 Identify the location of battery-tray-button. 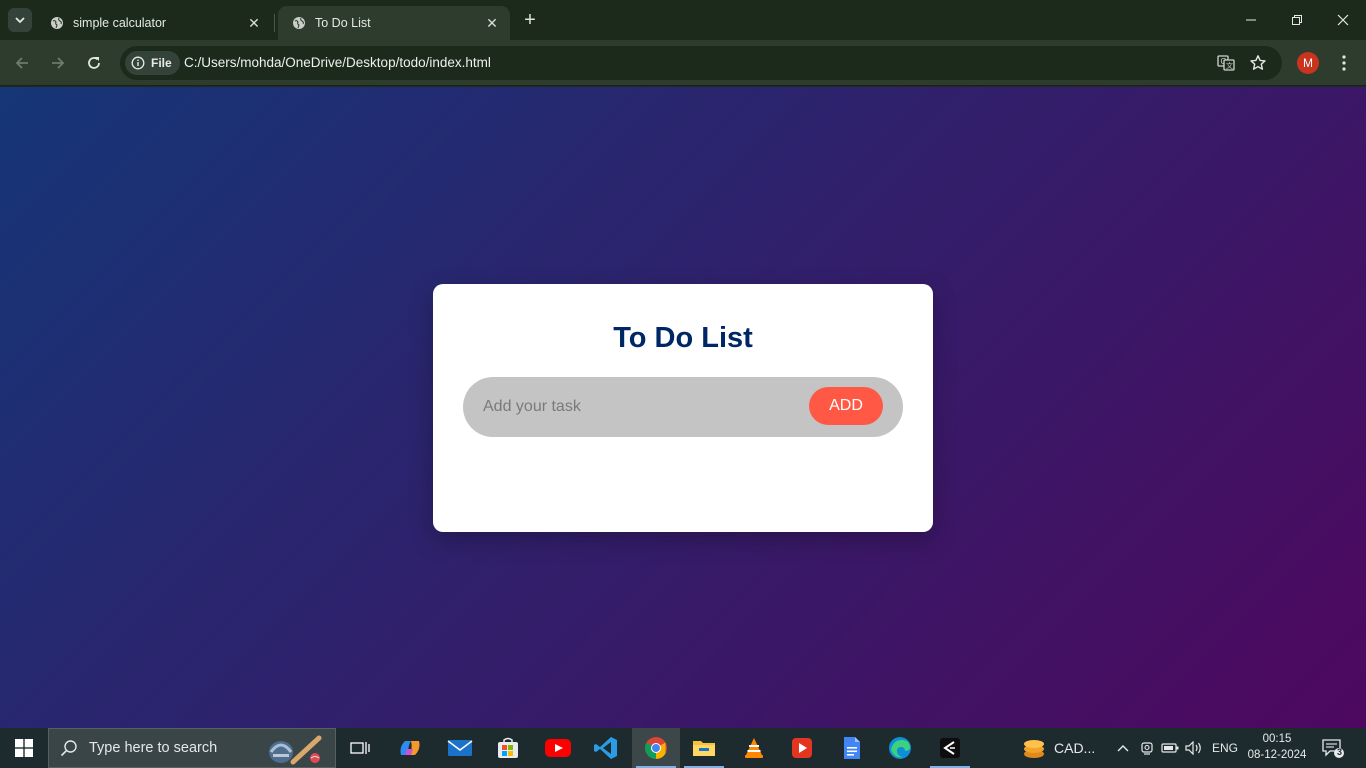
(1170, 748).